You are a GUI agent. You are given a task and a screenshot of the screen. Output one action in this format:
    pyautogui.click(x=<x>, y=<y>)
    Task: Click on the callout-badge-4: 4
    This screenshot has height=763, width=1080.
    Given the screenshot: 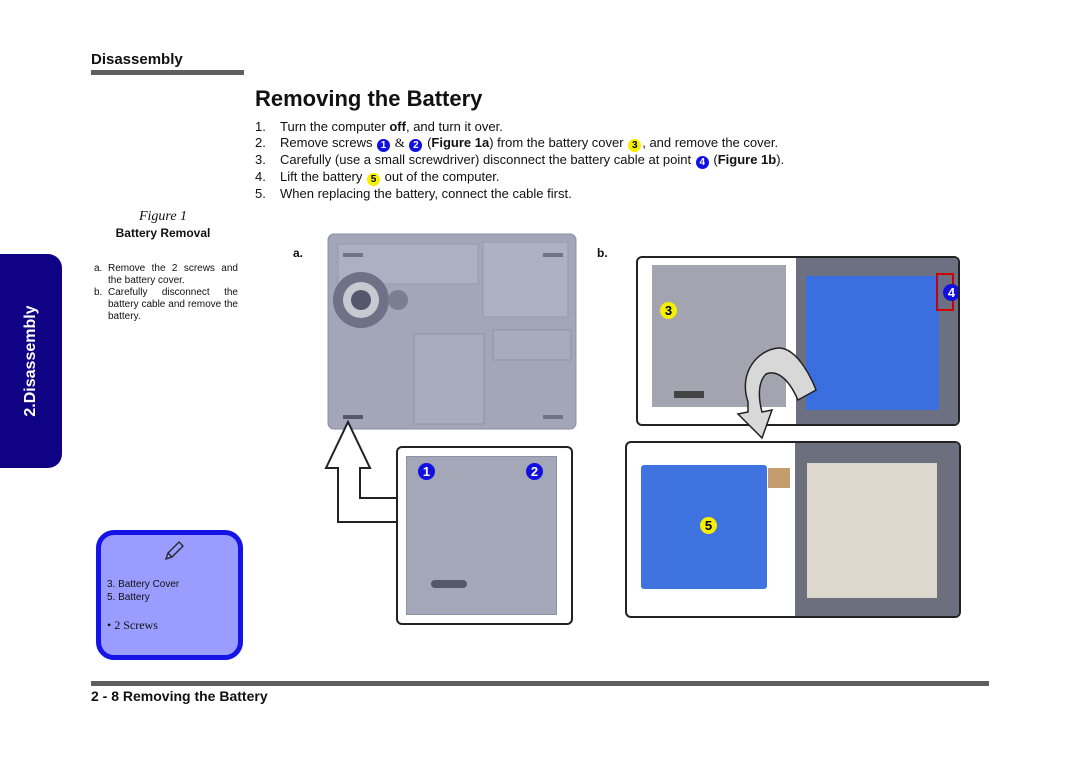 What is the action you would take?
    pyautogui.click(x=702, y=162)
    